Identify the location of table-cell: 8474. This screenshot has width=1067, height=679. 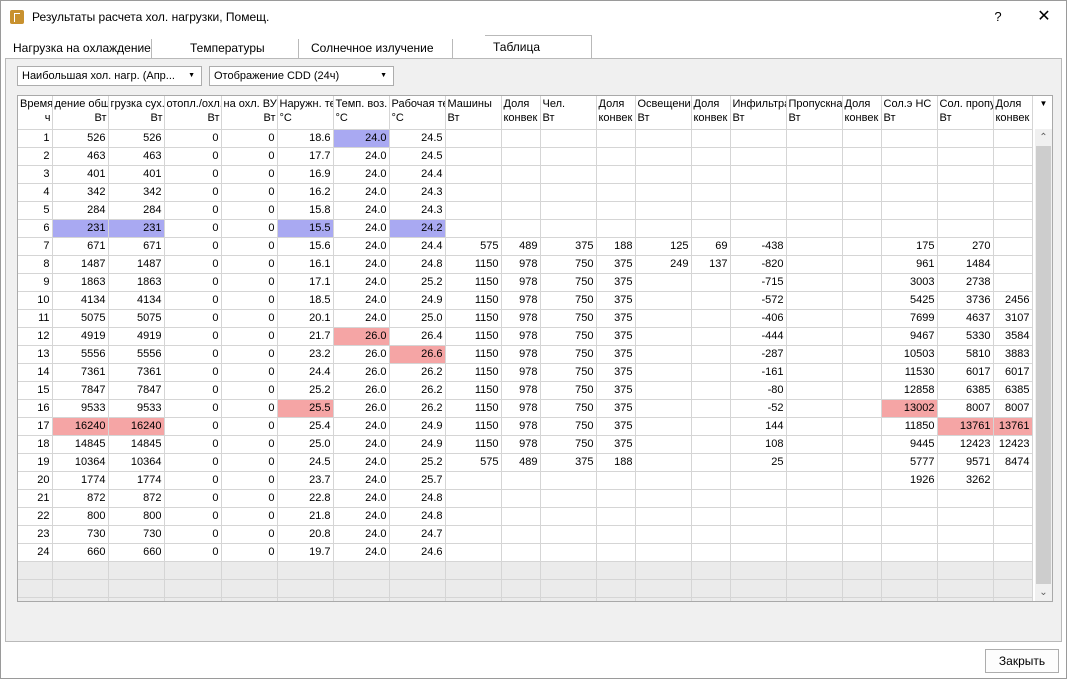
(1013, 462).